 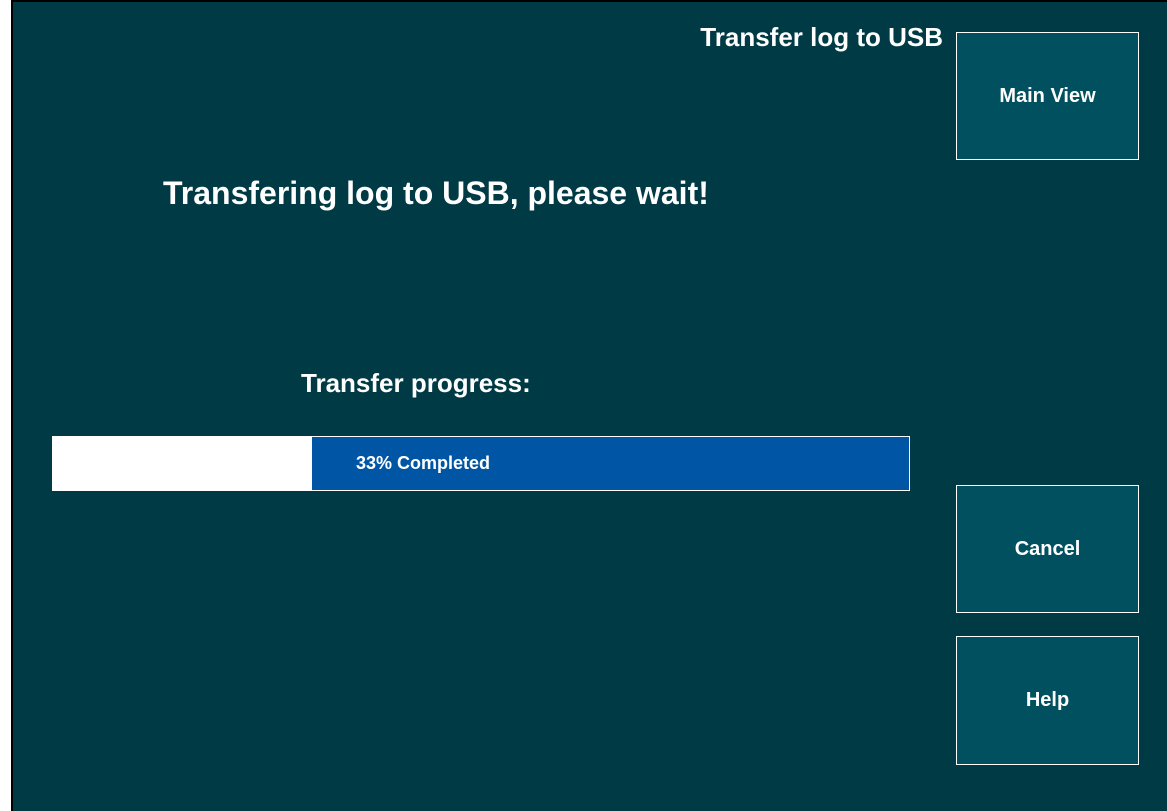 I want to click on status-message: Transfering log to USB, please wait!, so click(x=436, y=193).